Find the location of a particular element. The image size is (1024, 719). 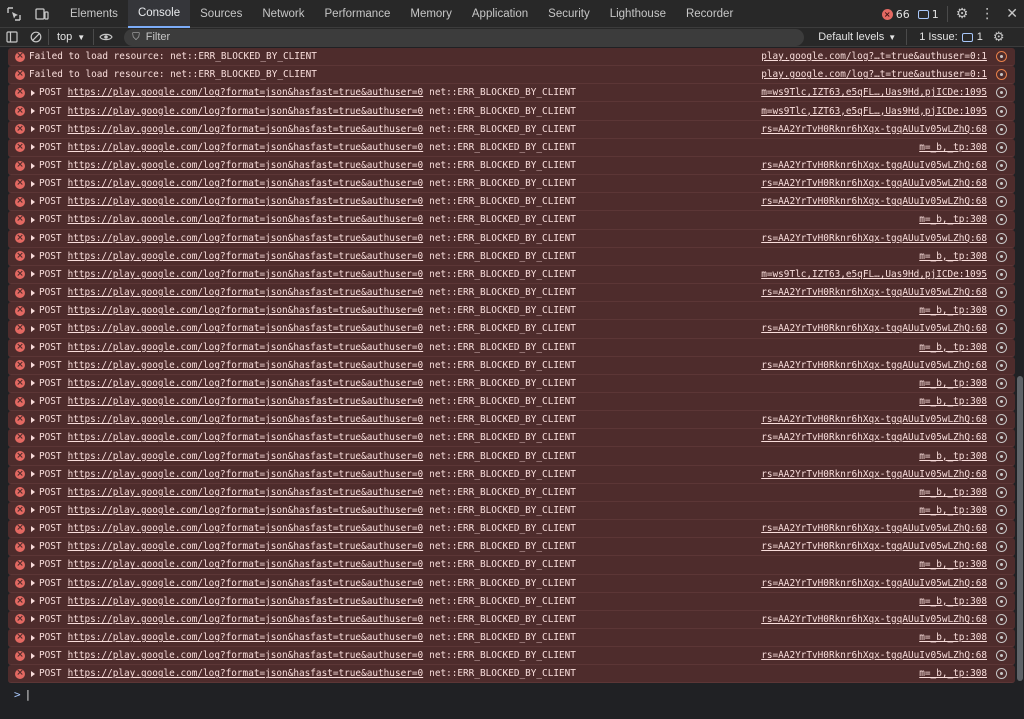

filter-box: ⛉ is located at coordinates (464, 37).